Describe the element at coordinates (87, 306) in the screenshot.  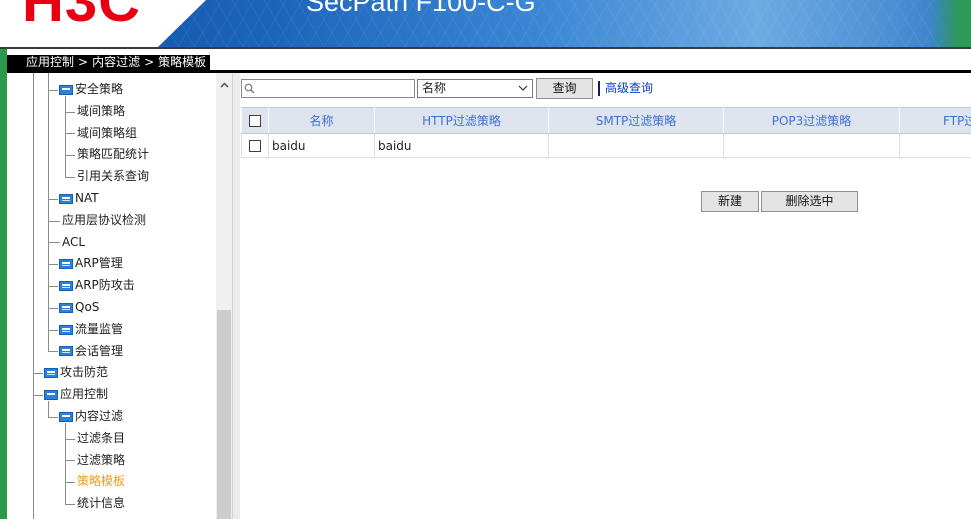
I see `sidebar-item-label: QoS` at that location.